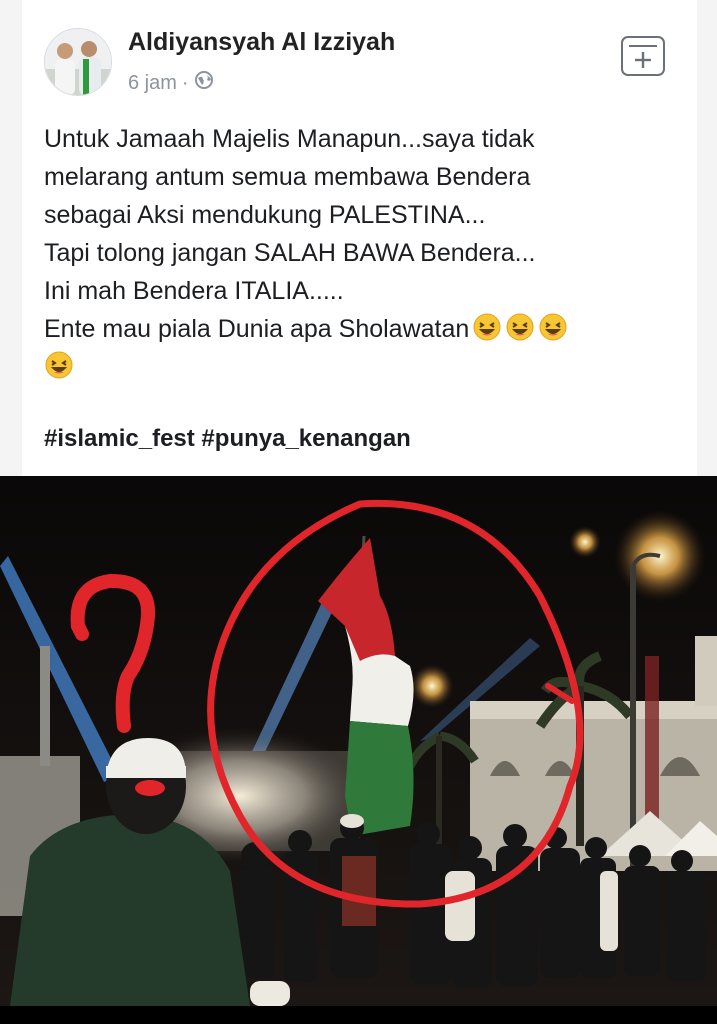 This screenshot has width=717, height=1024. I want to click on bottom-bar, so click(358, 1015).